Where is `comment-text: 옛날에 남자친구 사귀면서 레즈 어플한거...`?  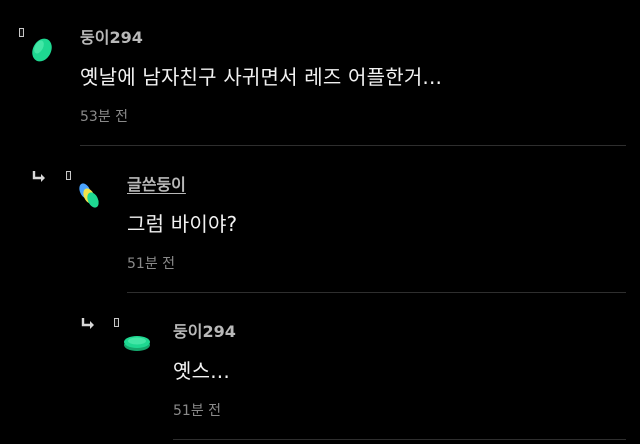 comment-text: 옛날에 남자친구 사귀면서 레즈 어플한거... is located at coordinates (261, 77).